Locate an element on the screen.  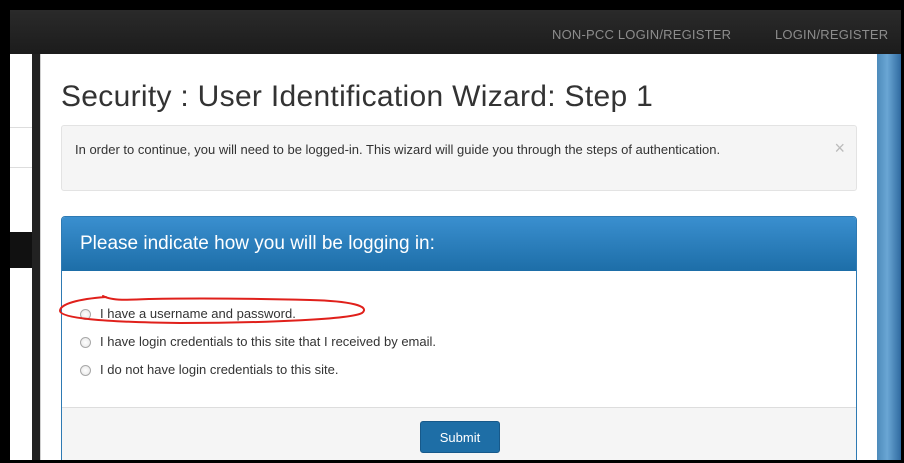
top-navbar: NON-PCC LOGIN/REGISTER LOGIN/REGISTER is located at coordinates (455, 32).